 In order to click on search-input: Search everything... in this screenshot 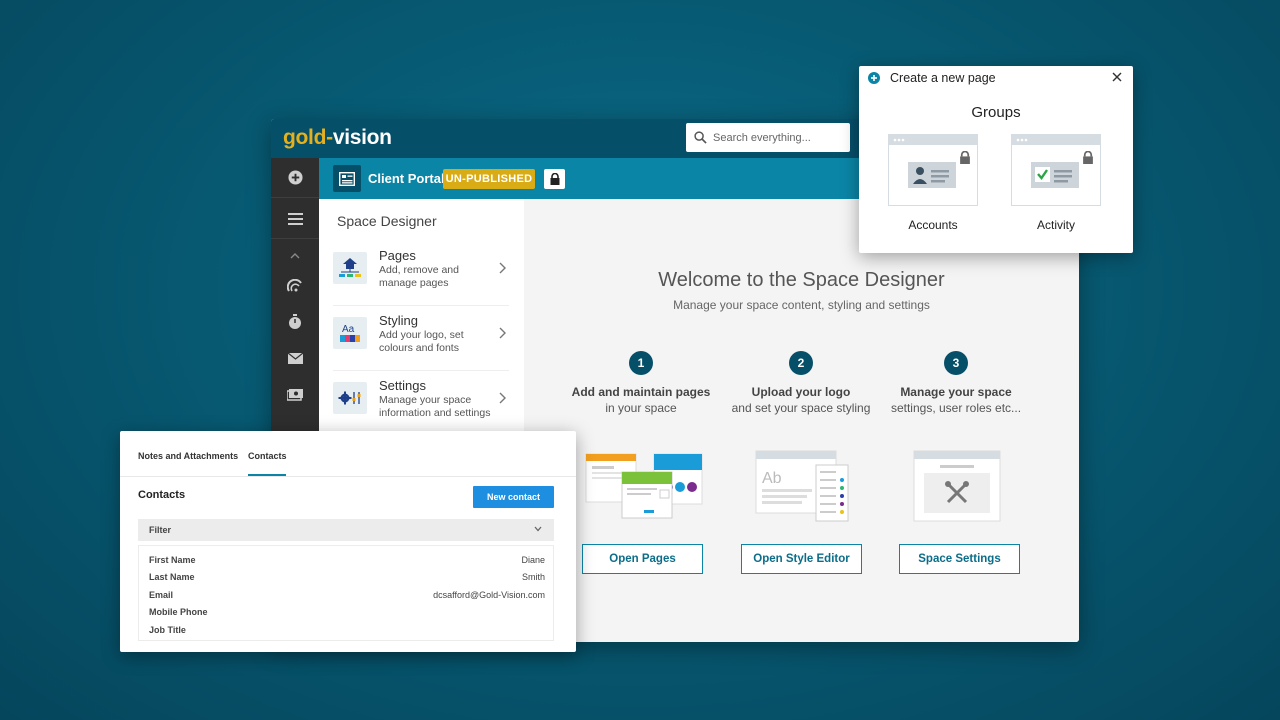, I will do `click(768, 137)`.